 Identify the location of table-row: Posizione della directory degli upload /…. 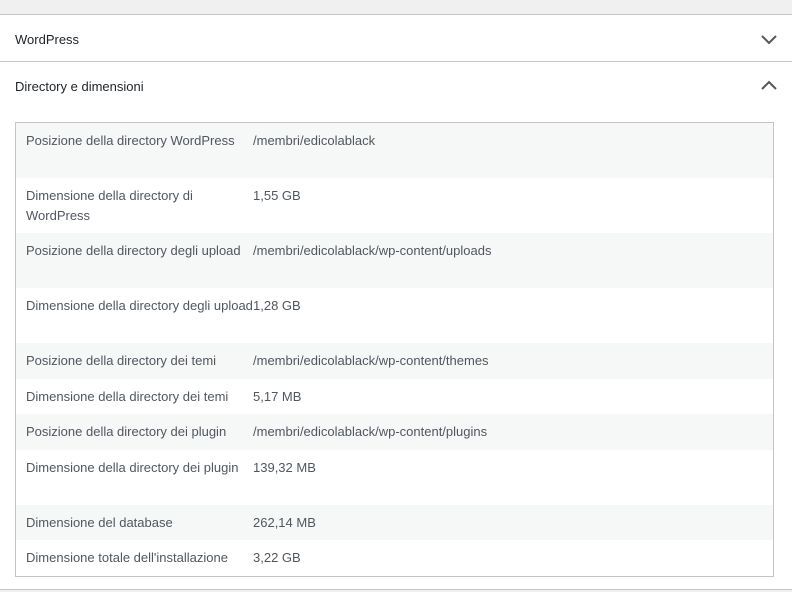
(394, 260).